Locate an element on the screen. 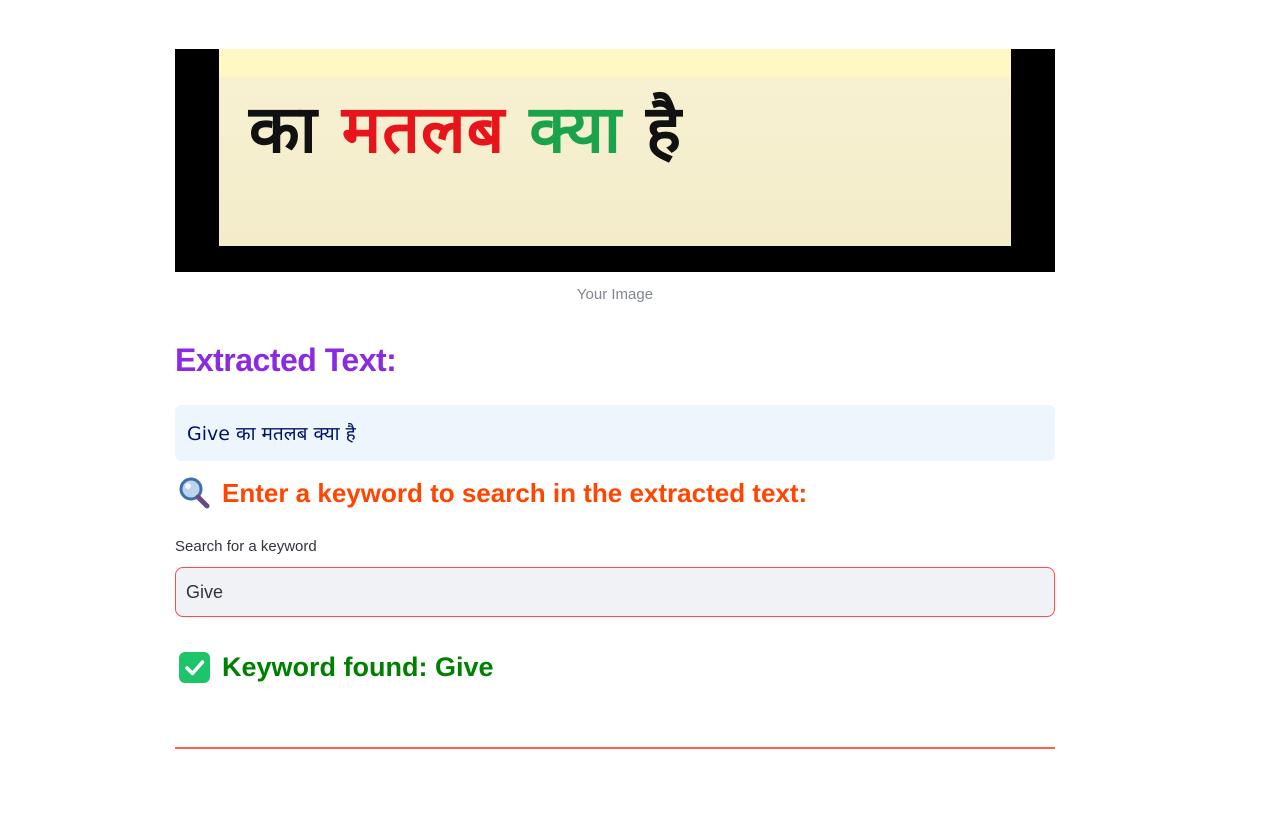 Image resolution: width=1266 pixels, height=819 pixels. check-icon is located at coordinates (194, 667).